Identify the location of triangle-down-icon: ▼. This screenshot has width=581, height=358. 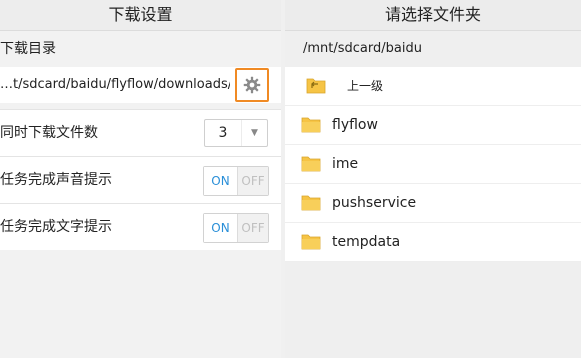
(254, 133).